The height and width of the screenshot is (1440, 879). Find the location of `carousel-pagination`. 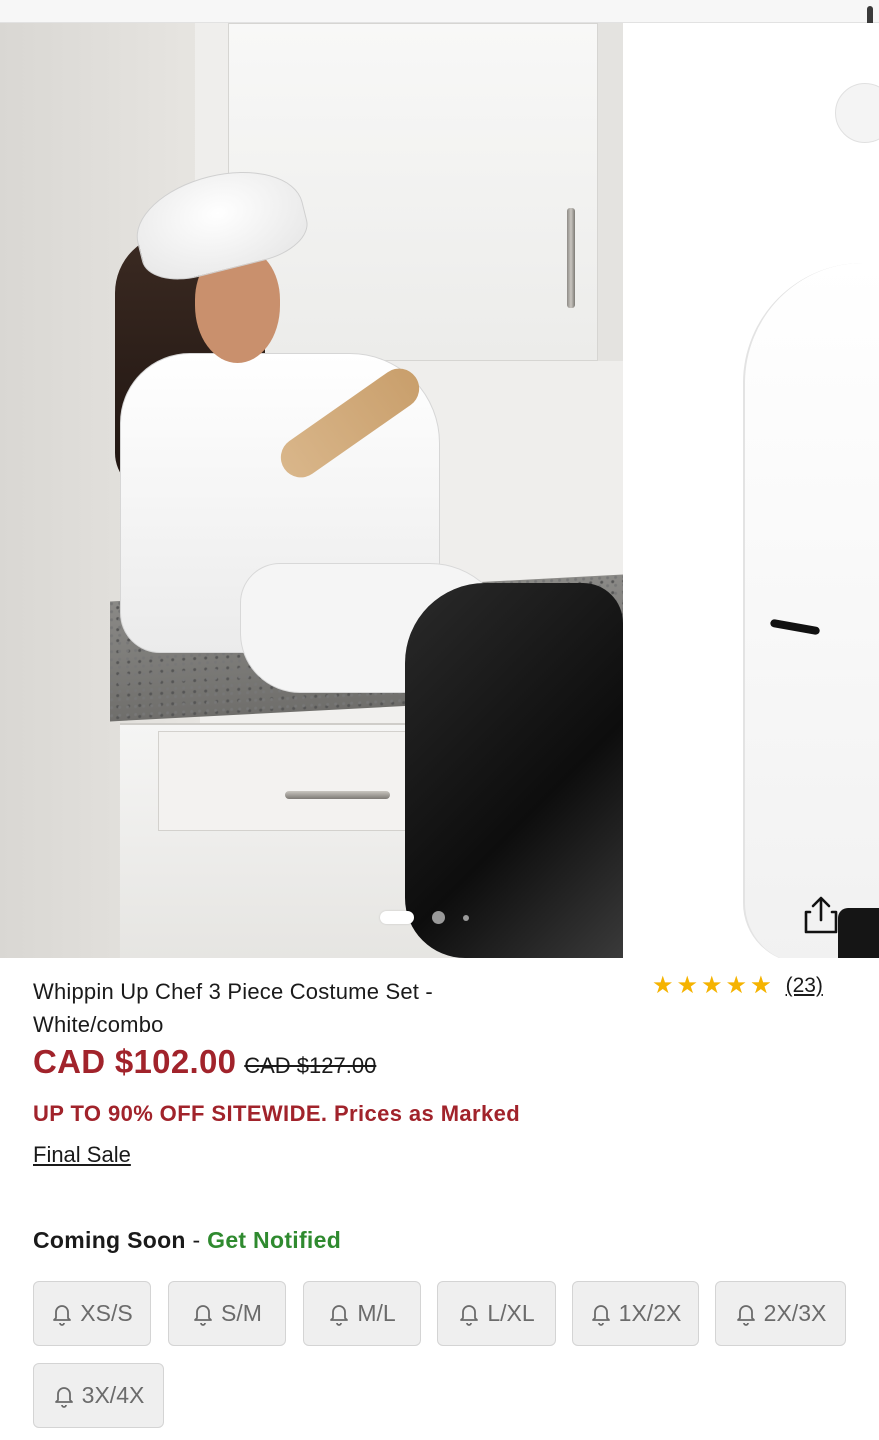

carousel-pagination is located at coordinates (424, 917).